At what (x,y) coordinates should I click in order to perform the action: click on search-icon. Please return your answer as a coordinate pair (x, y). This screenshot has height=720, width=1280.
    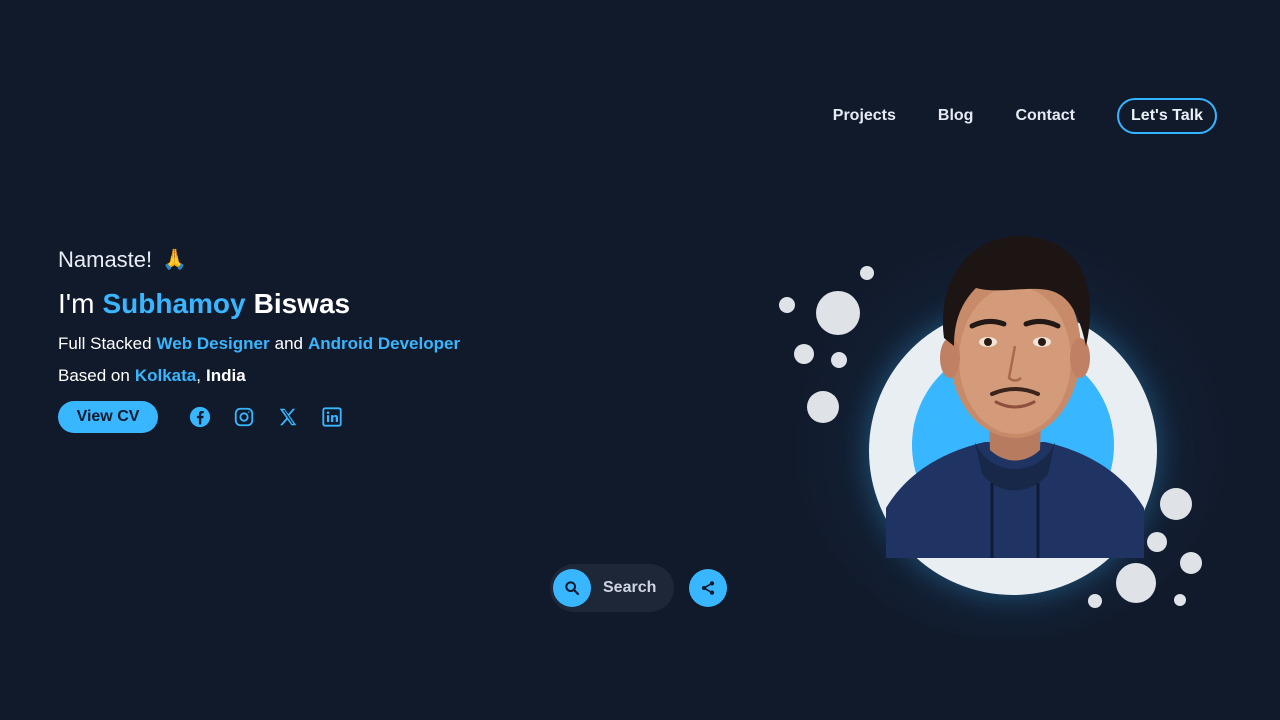
    Looking at the image, I should click on (572, 588).